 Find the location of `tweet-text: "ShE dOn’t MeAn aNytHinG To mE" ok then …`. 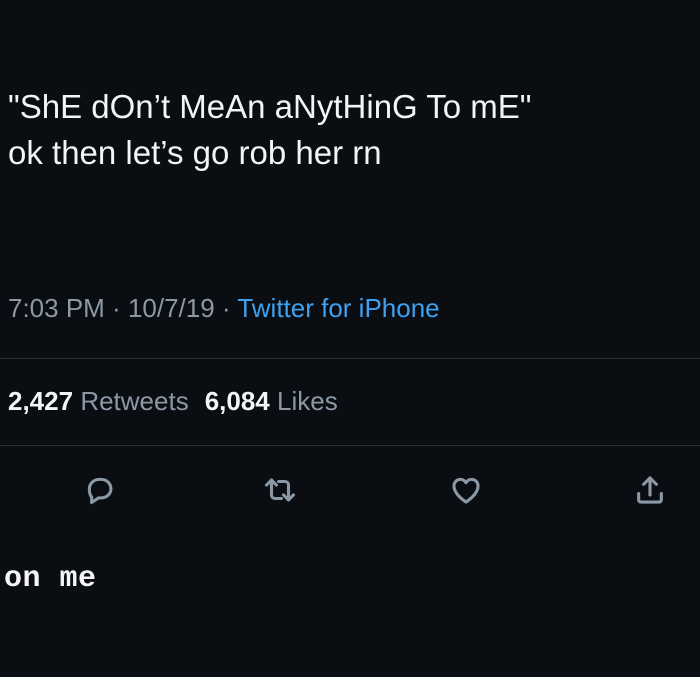

tweet-text: "ShE dOn’t MeAn aNytHinG To mE" ok then … is located at coordinates (354, 130).